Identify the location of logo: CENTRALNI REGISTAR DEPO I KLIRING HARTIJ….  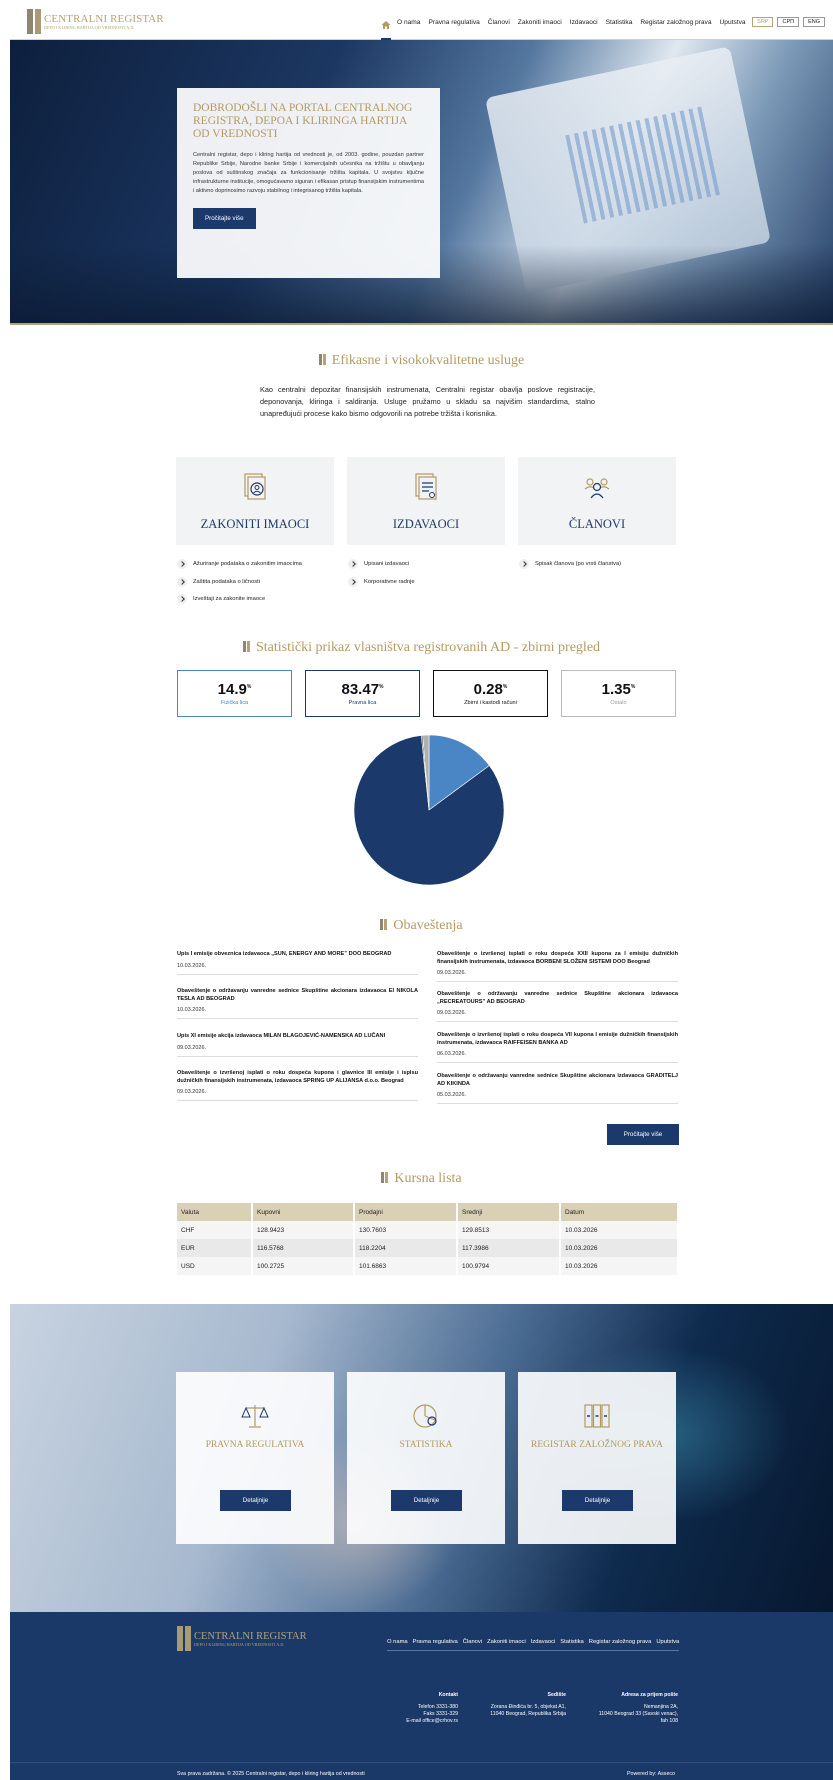
(95, 21).